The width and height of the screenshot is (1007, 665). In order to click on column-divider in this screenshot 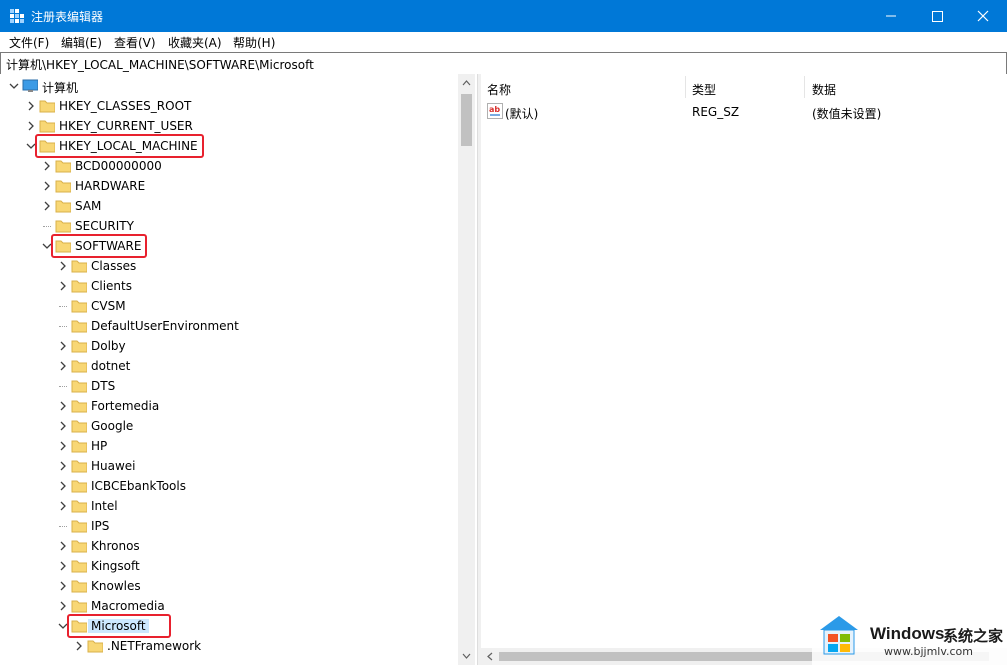, I will do `click(804, 87)`.